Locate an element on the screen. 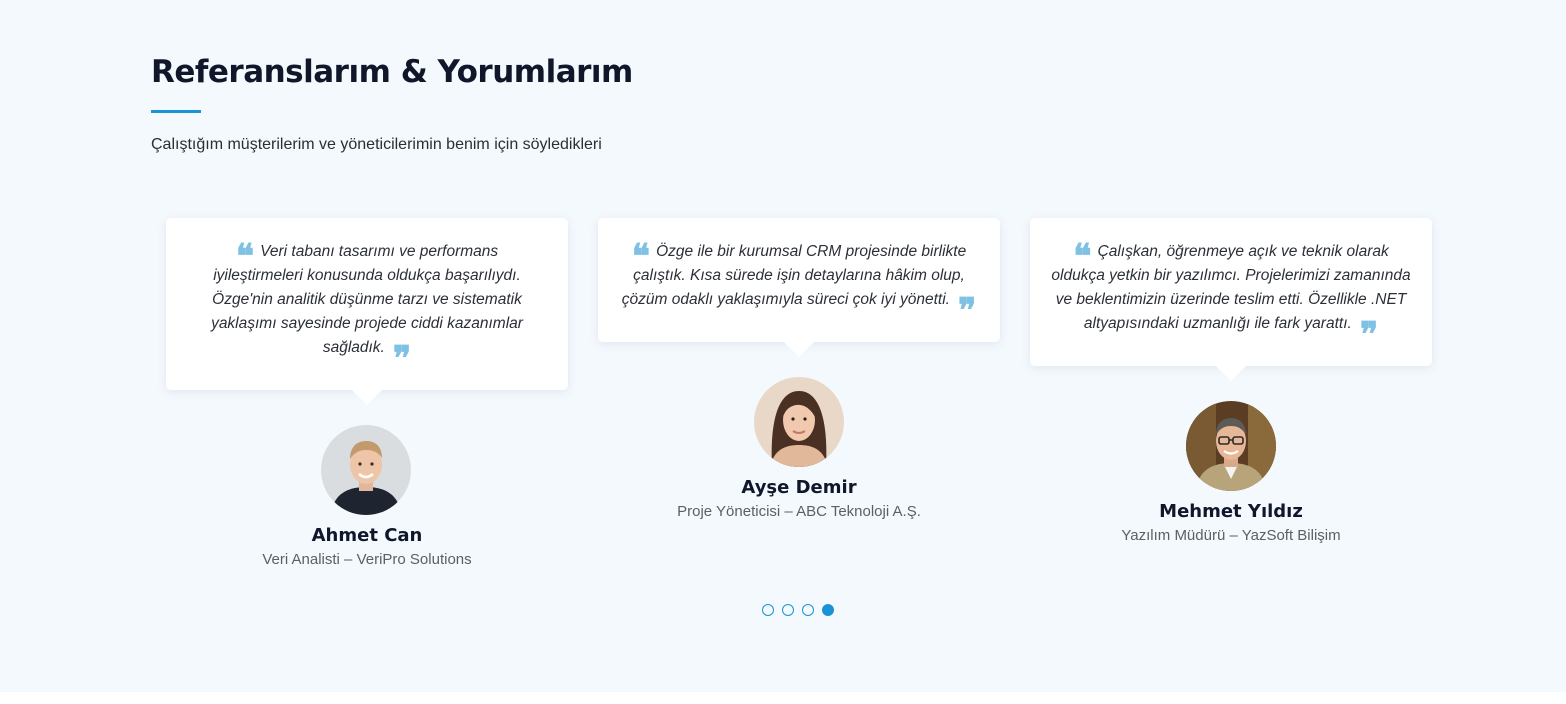 This screenshot has height=704, width=1566. person-role: Proje Yöneticisi – ABC Teknoloji A.Ş. is located at coordinates (799, 511).